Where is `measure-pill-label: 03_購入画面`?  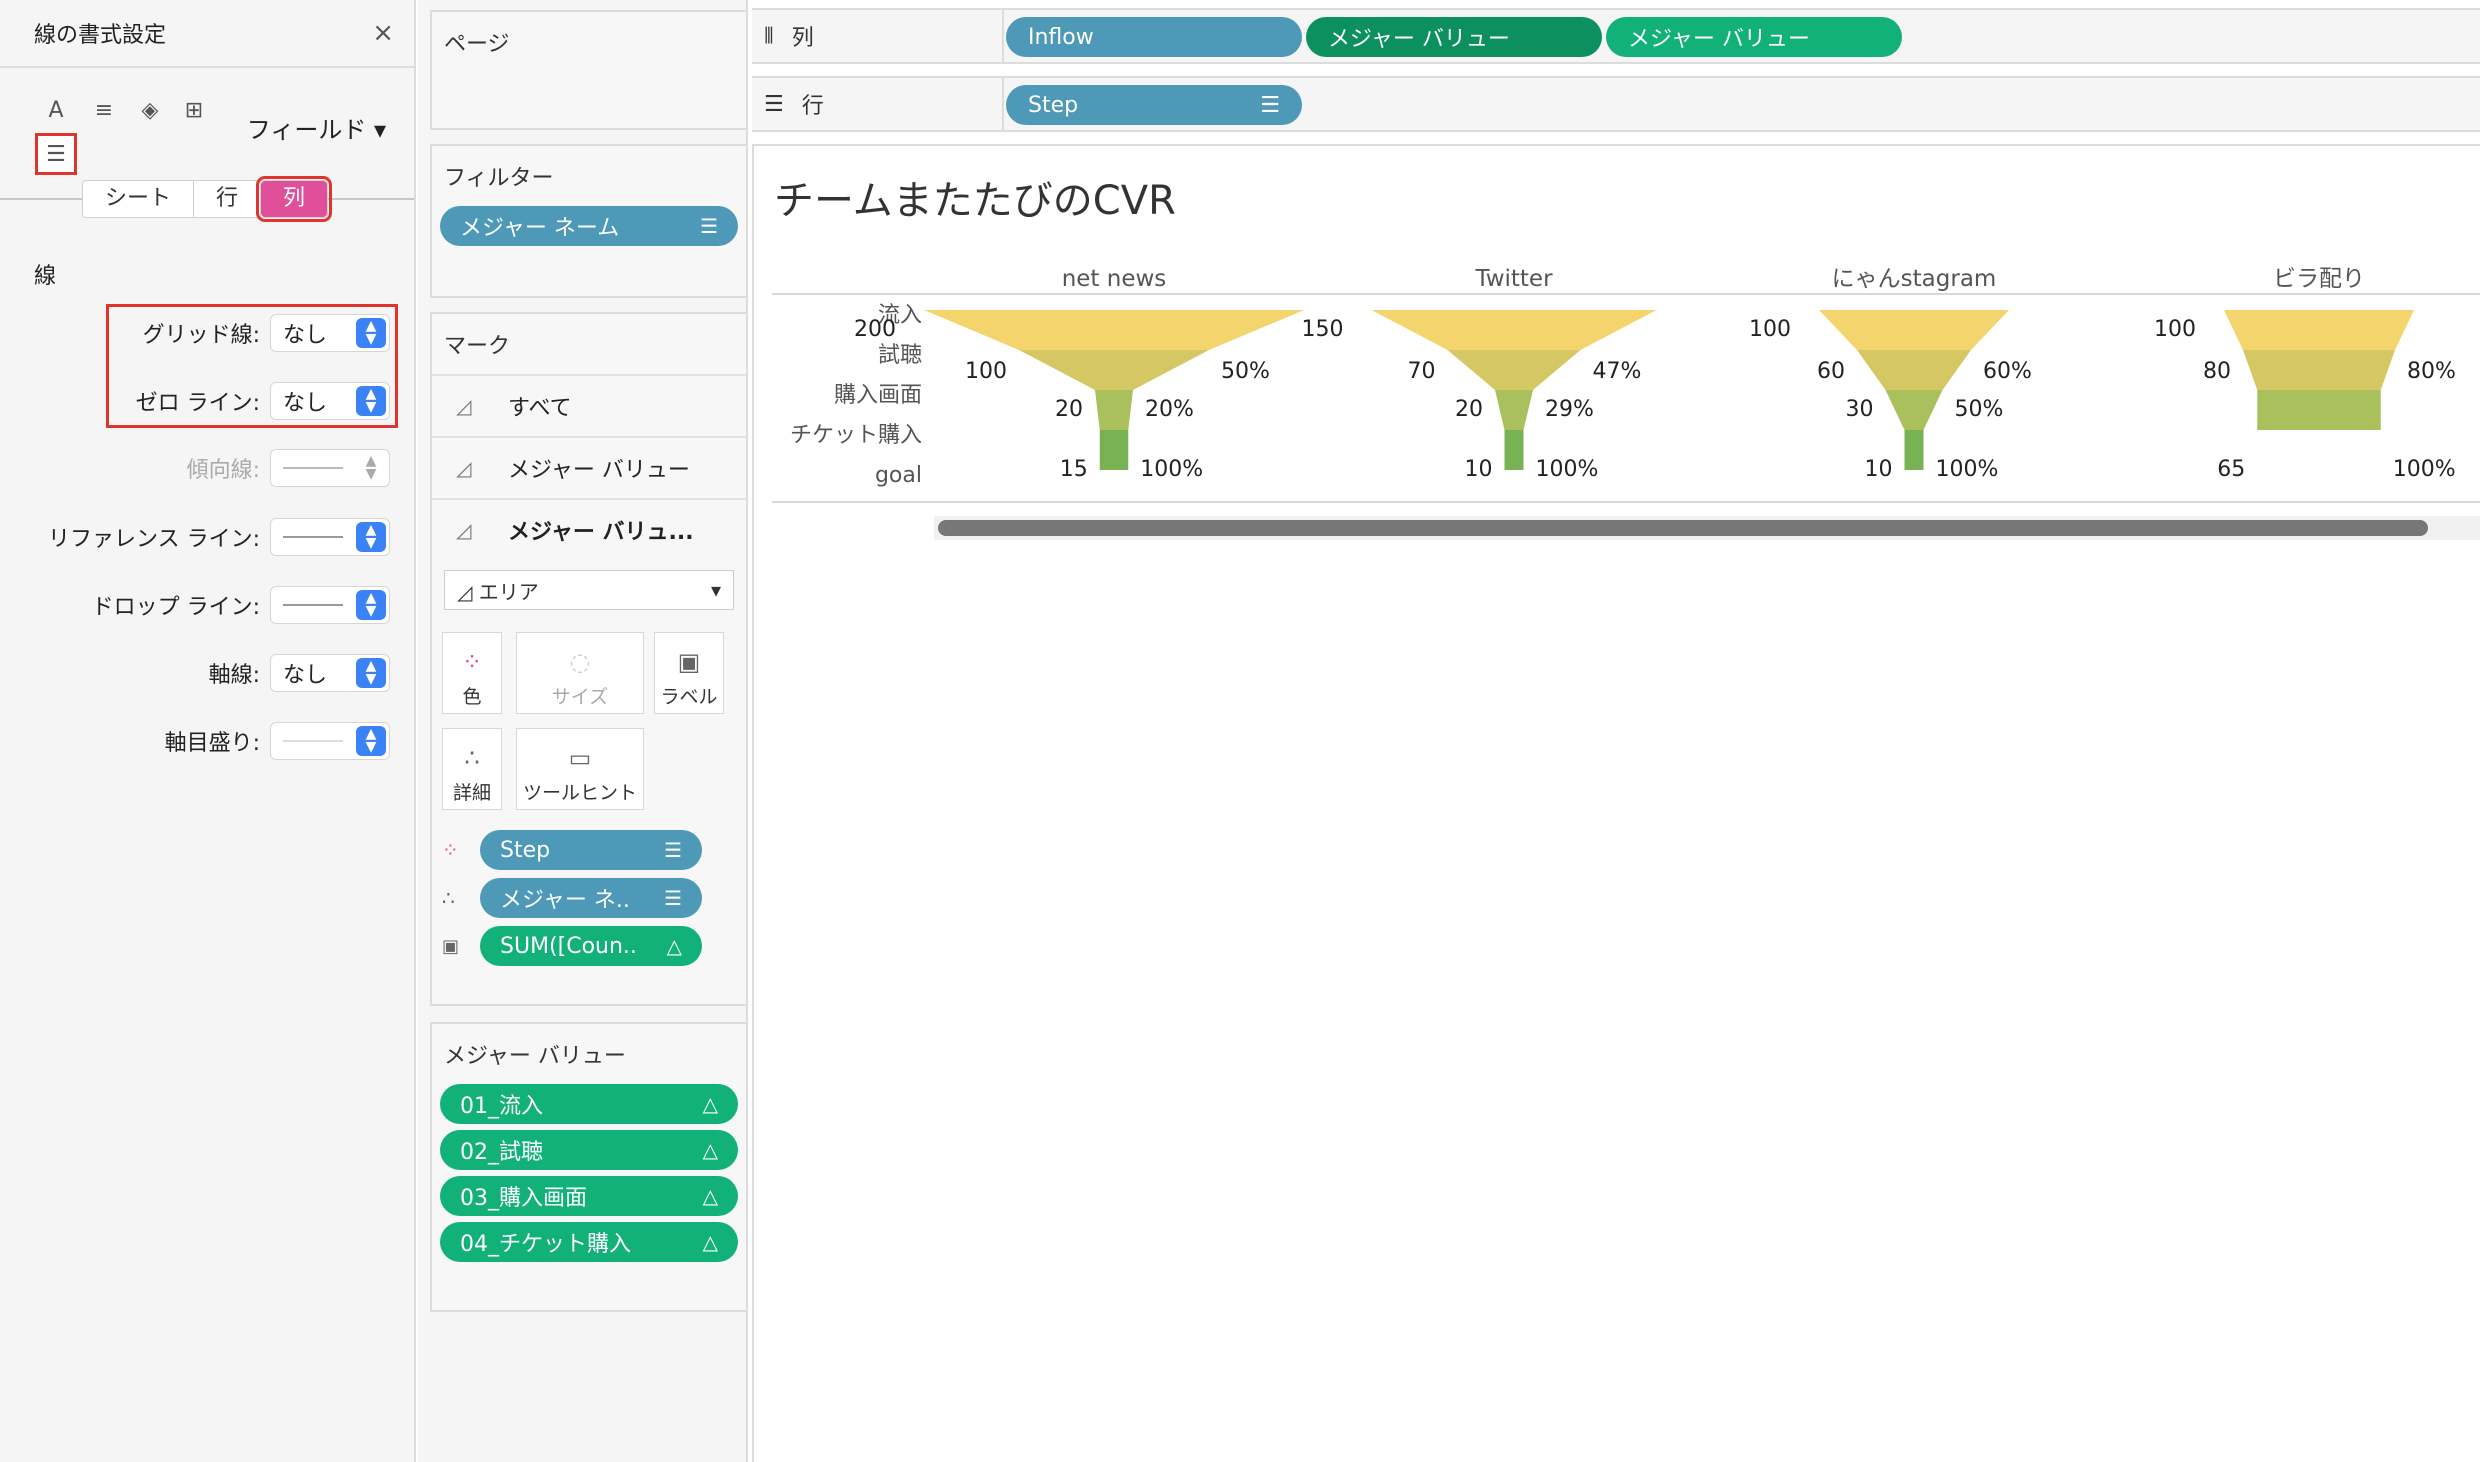 measure-pill-label: 03_購入画面 is located at coordinates (523, 1198).